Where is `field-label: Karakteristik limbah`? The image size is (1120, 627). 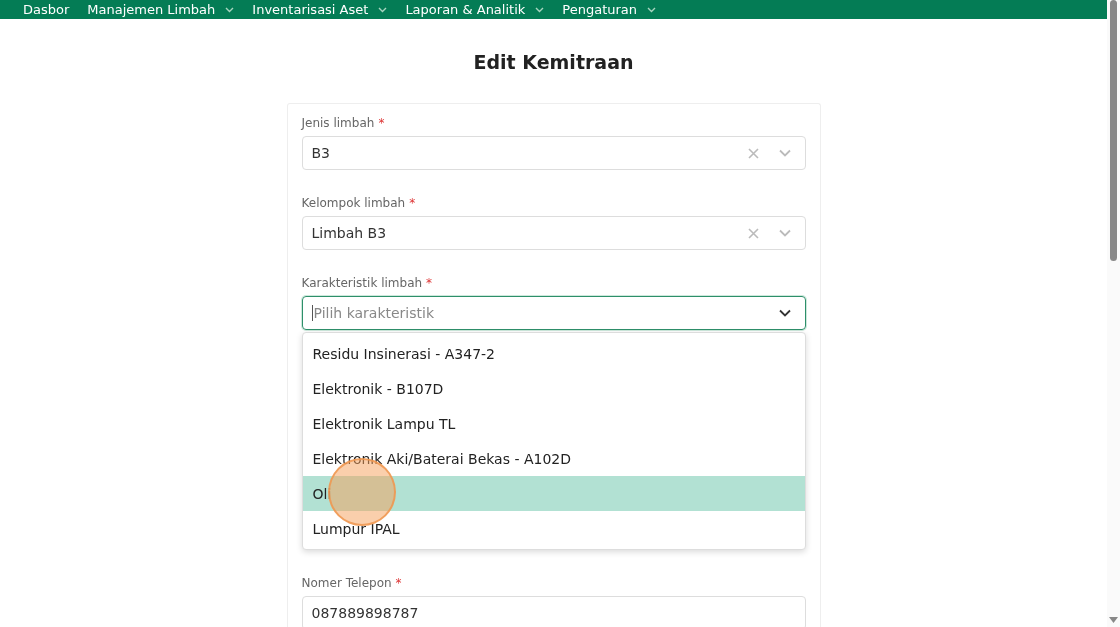 field-label: Karakteristik limbah is located at coordinates (362, 283).